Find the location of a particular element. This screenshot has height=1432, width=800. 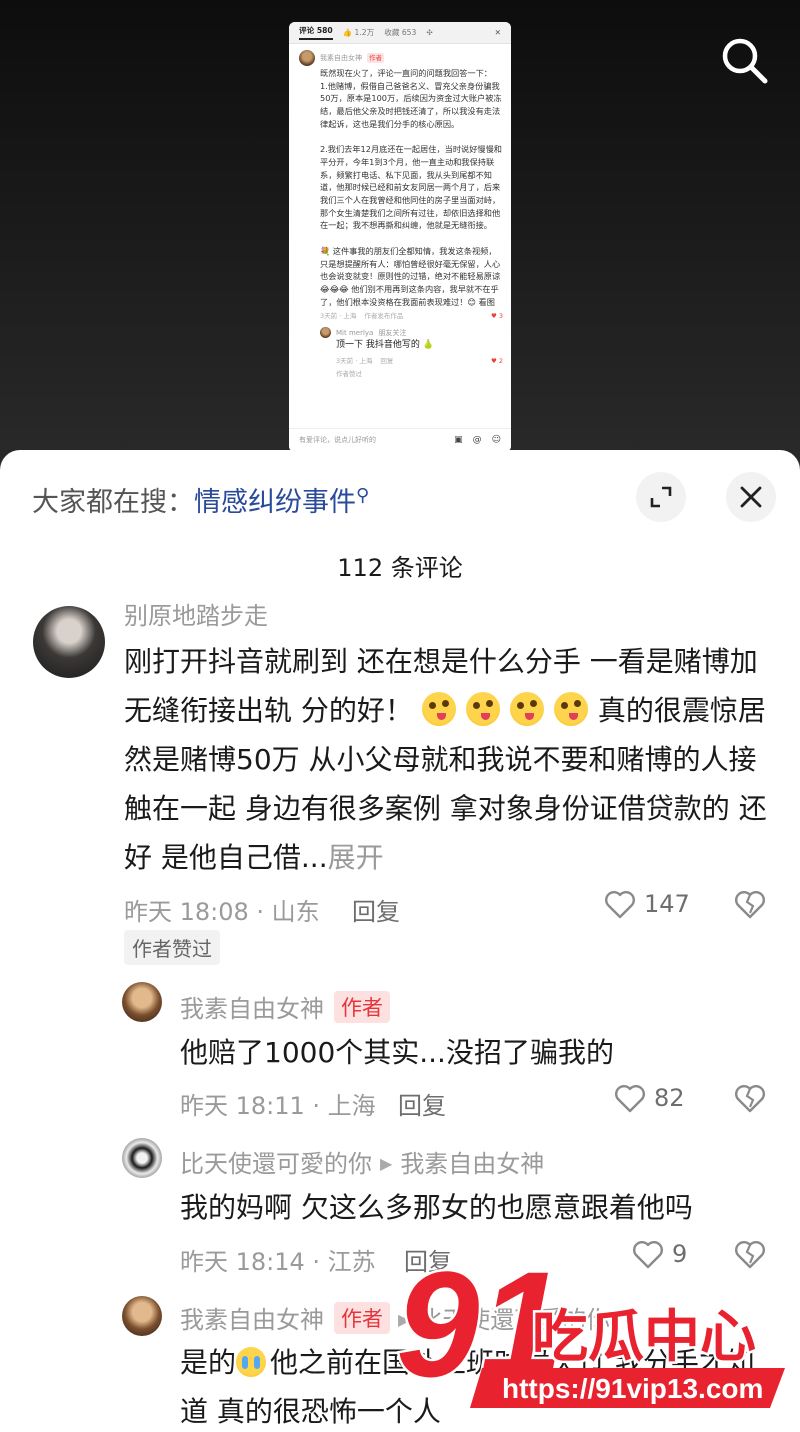

preview-comment-input: 有爱评论，说点儿好听的 ▣ @ ☺ is located at coordinates (400, 440).